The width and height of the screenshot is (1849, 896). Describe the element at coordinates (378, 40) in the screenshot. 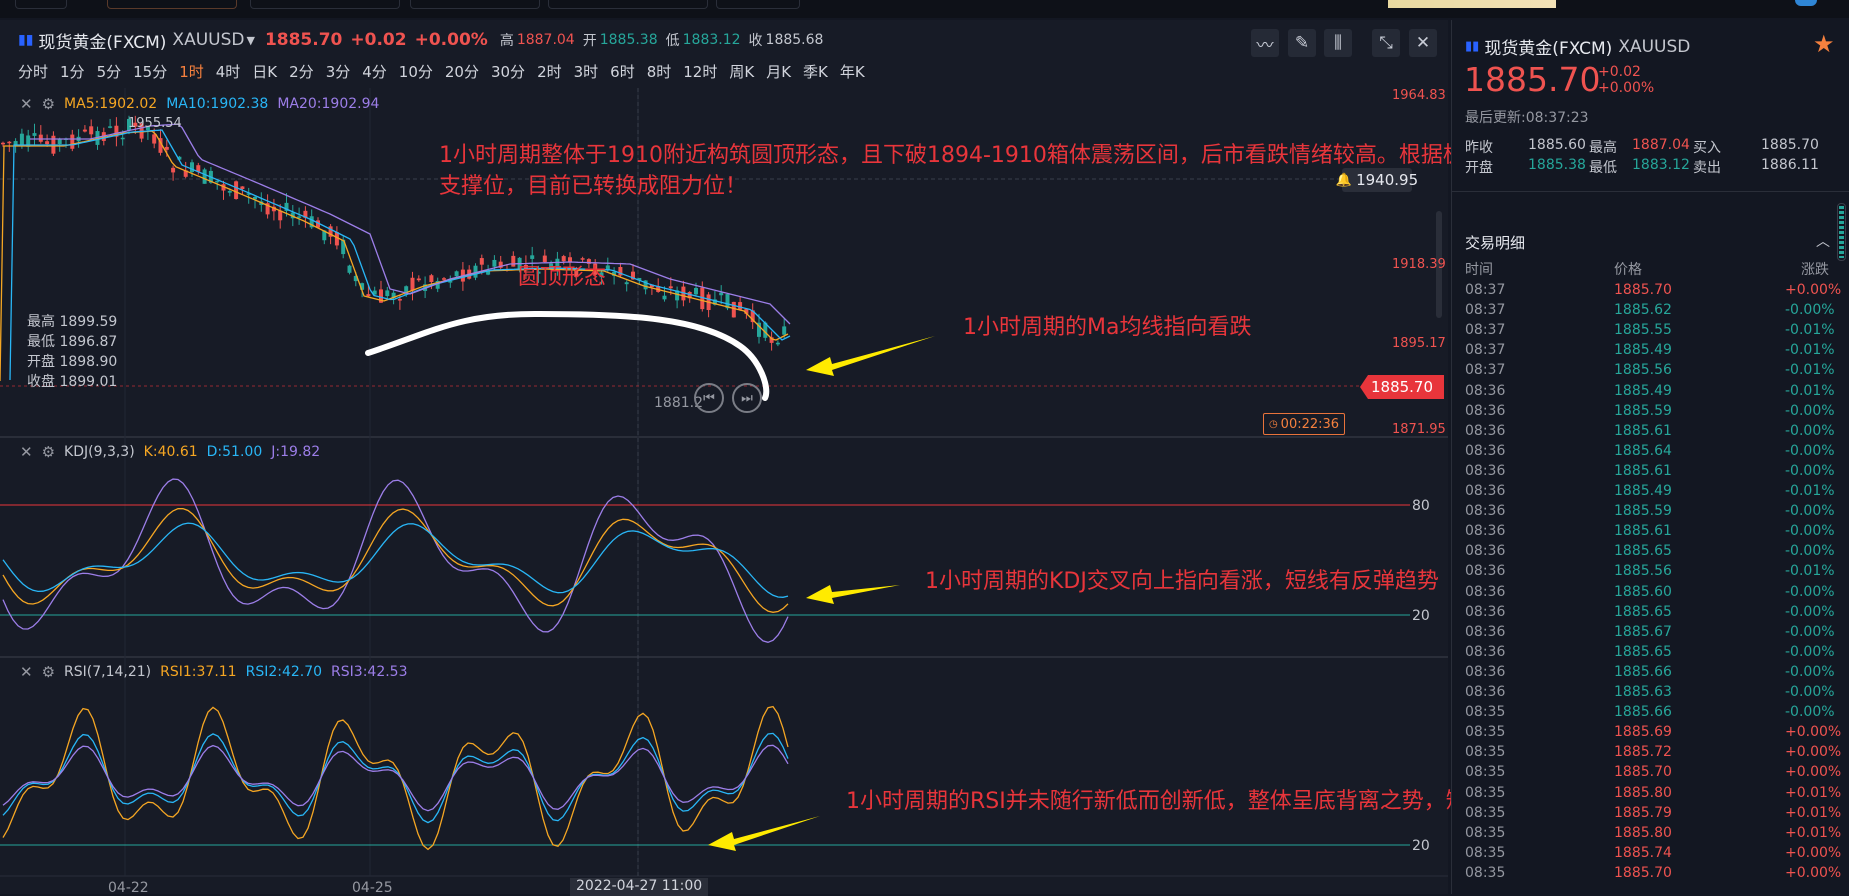

I see `price-change: +0.02` at that location.